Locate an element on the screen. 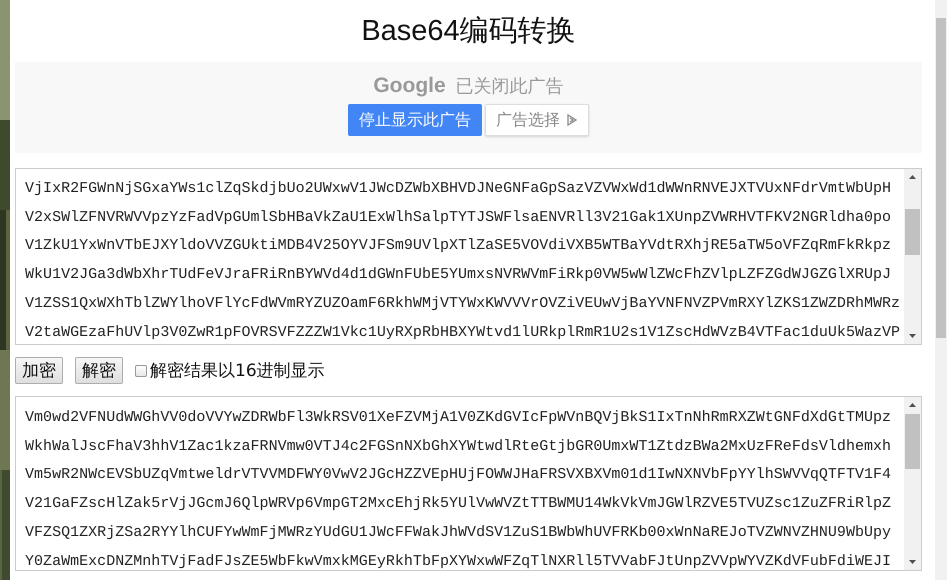 The height and width of the screenshot is (580, 947). page-scrollbar is located at coordinates (941, 290).